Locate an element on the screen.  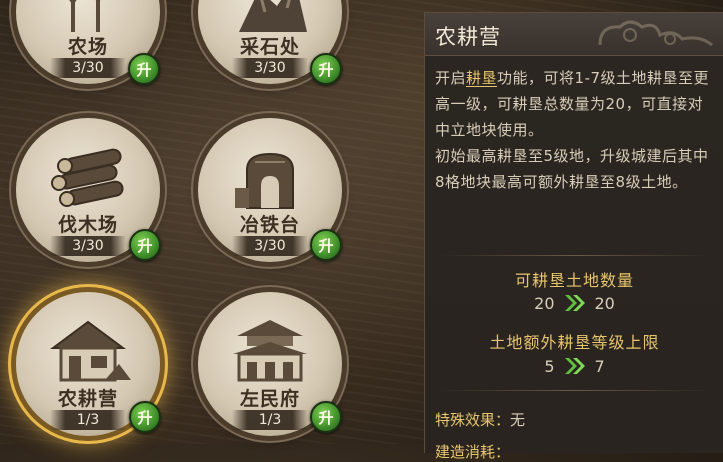
upgrade-button-civil-office: 升 is located at coordinates (326, 417).